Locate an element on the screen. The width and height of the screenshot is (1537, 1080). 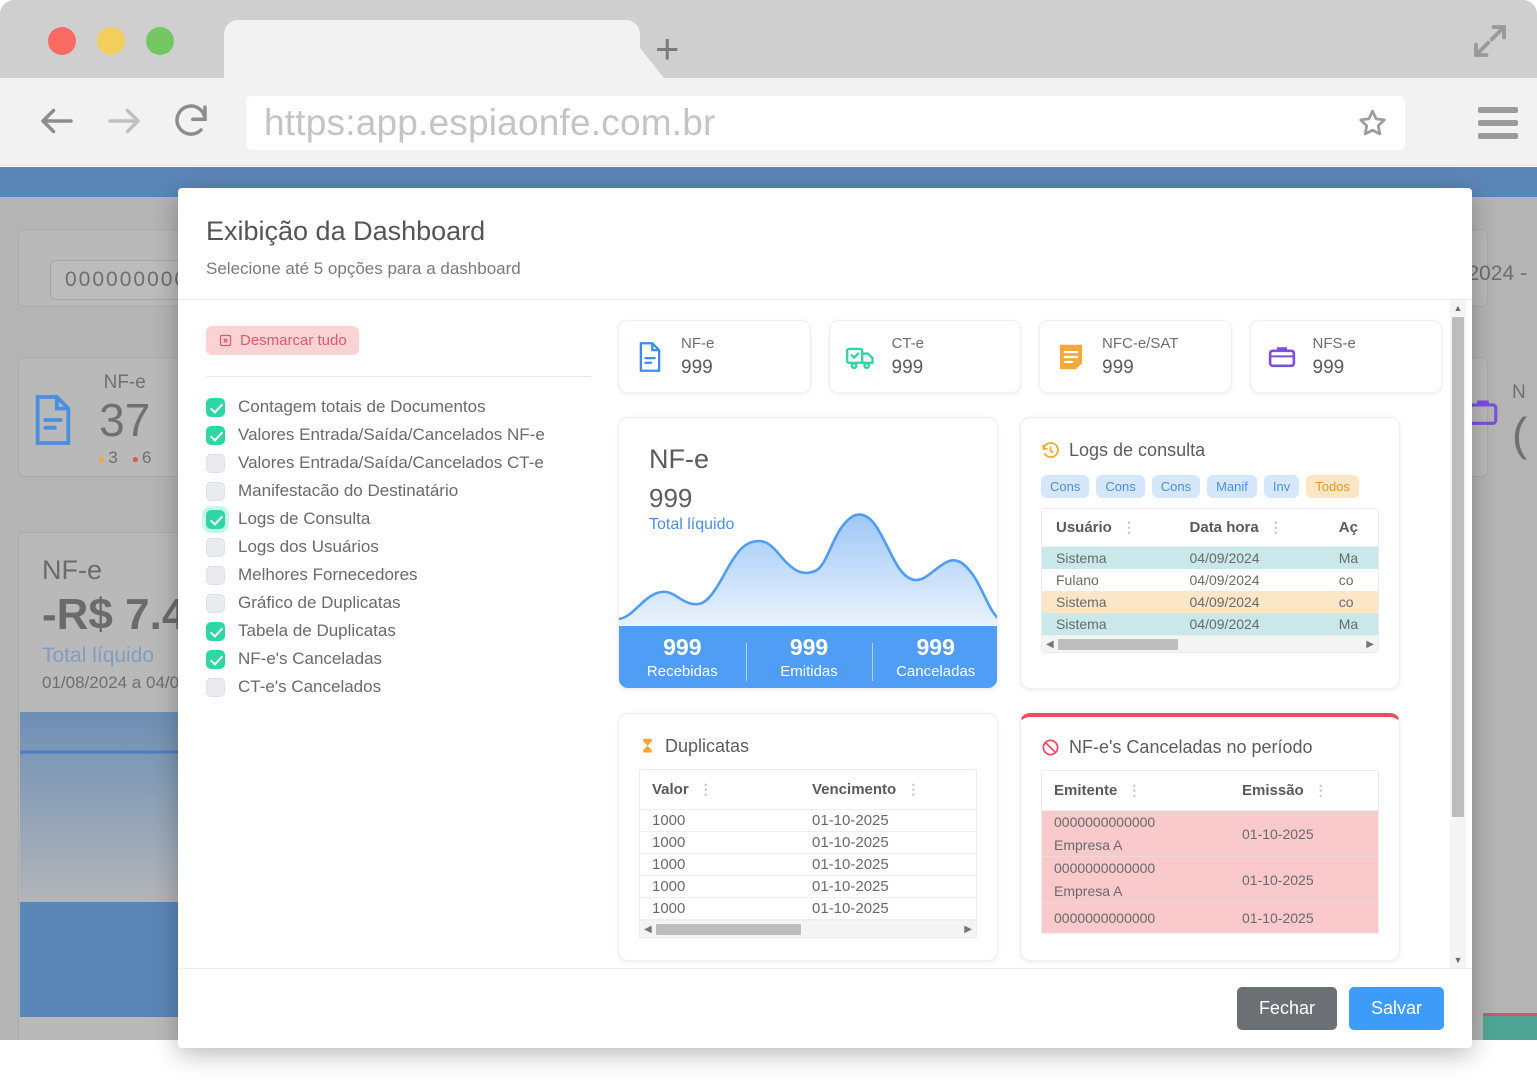
browser-tab is located at coordinates (432, 49).